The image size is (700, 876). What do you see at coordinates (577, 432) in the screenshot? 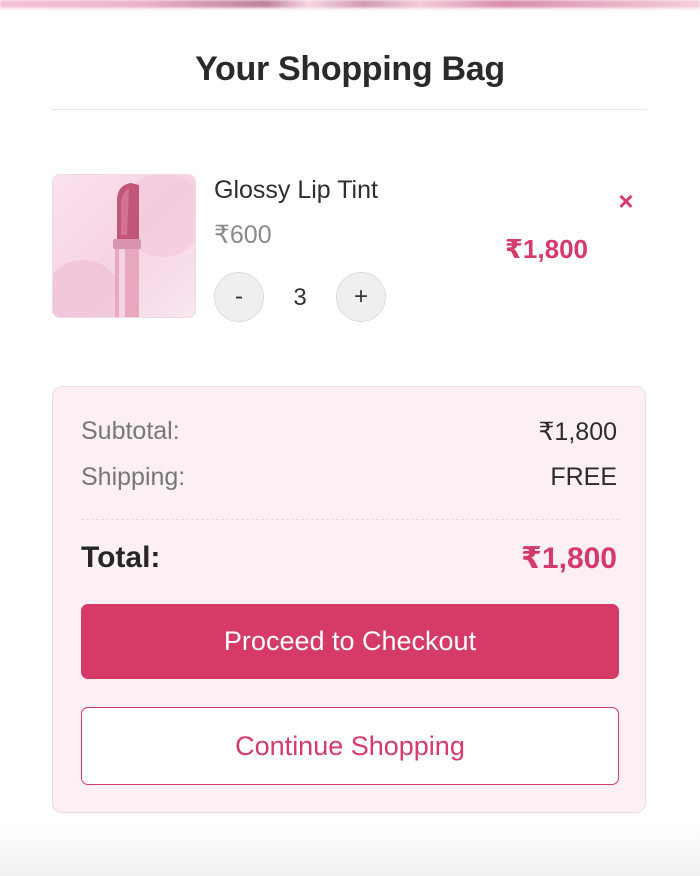
I see `subtotal-value: ₹1,800` at bounding box center [577, 432].